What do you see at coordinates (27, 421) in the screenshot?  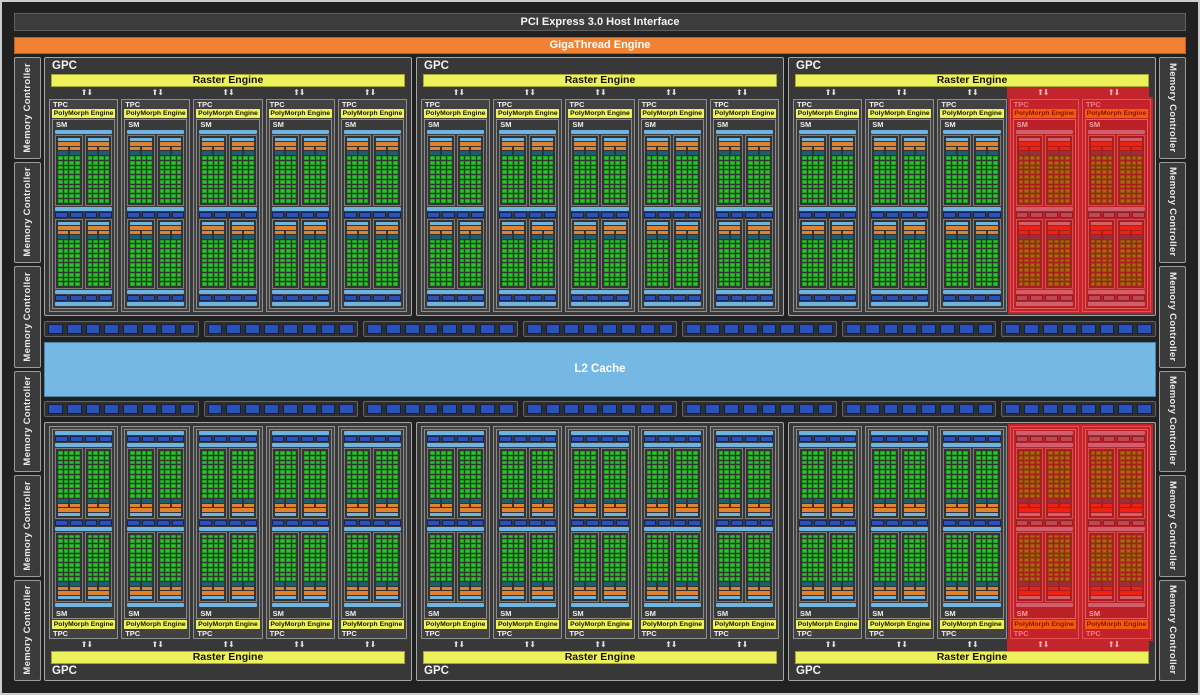 I see `memory-controller: Memory Controller` at bounding box center [27, 421].